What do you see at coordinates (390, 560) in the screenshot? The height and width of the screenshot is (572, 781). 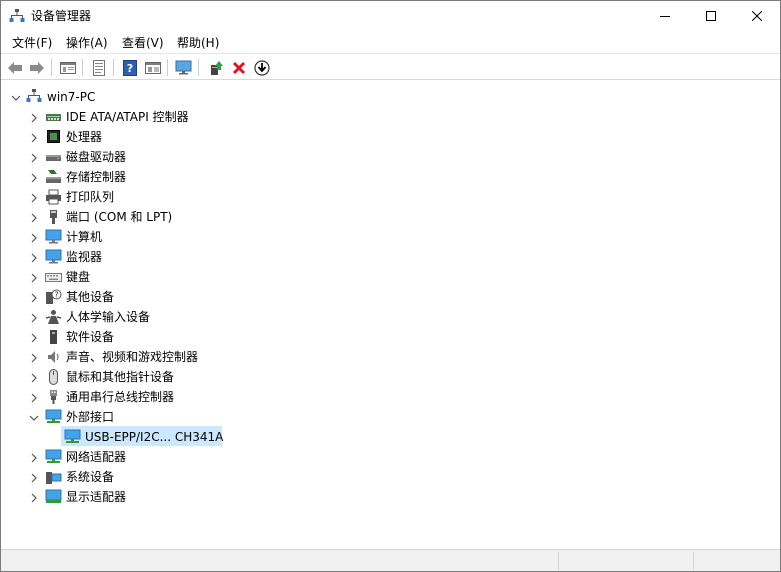 I see `status-bar` at bounding box center [390, 560].